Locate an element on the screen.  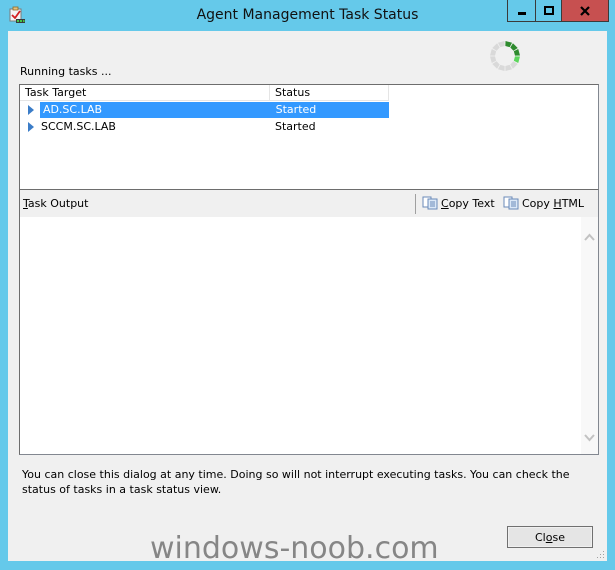
watermark: windows-noob.com is located at coordinates (294, 548).